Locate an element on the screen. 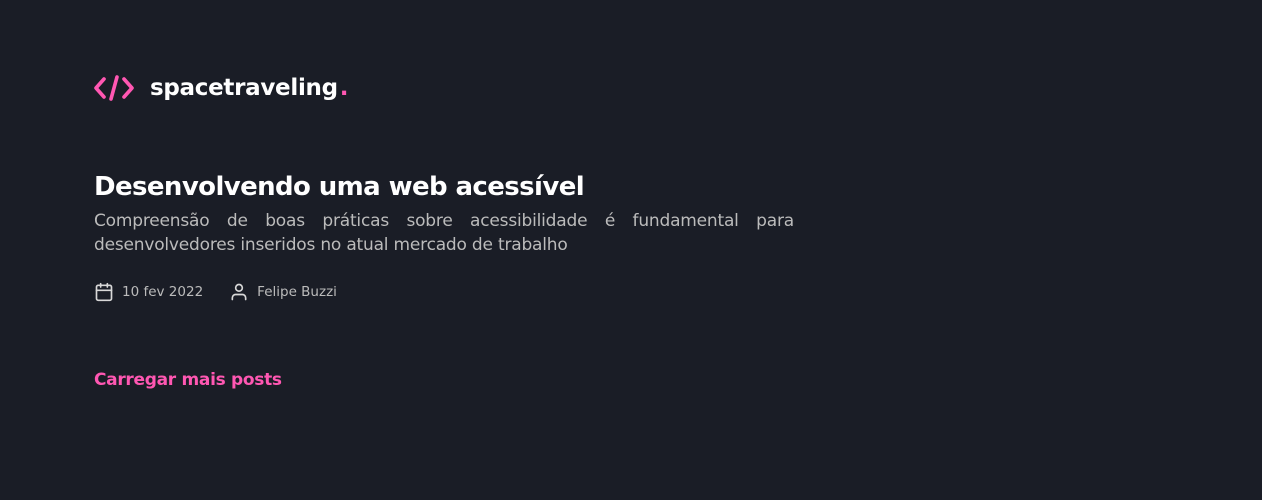 This screenshot has width=1262, height=500. post-title: Desenvolvendo uma web acessível is located at coordinates (444, 187).